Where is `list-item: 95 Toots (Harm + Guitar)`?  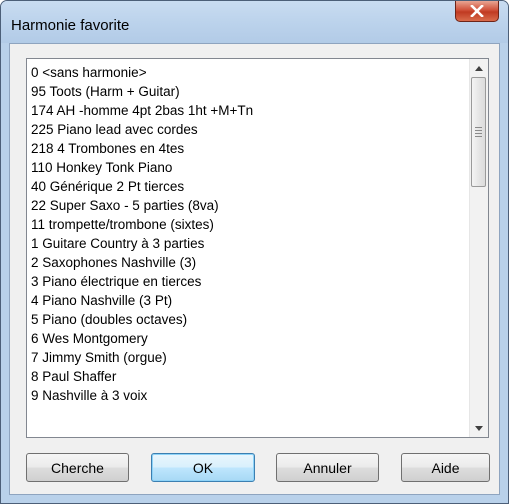
list-item: 95 Toots (Harm + Guitar) is located at coordinates (248, 91).